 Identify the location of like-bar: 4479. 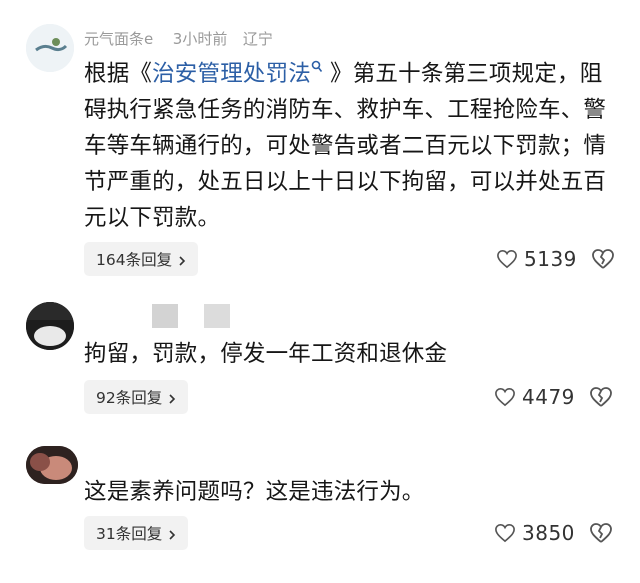
(553, 397).